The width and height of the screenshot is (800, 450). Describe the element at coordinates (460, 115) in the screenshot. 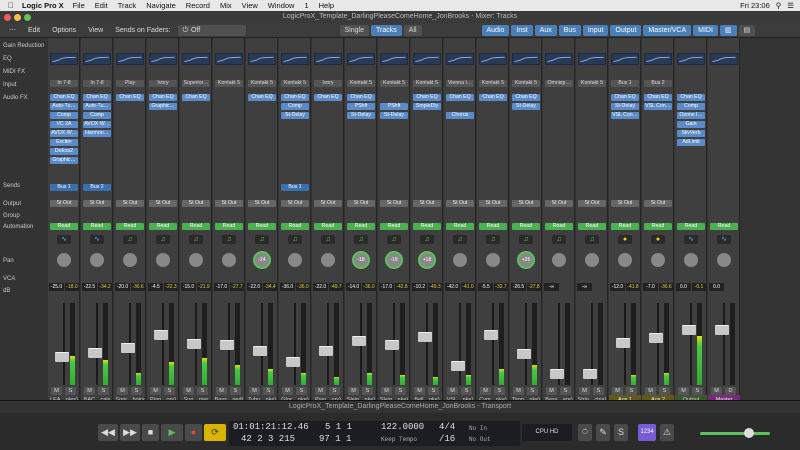

I see `audio-fx-slot: Chorus` at that location.